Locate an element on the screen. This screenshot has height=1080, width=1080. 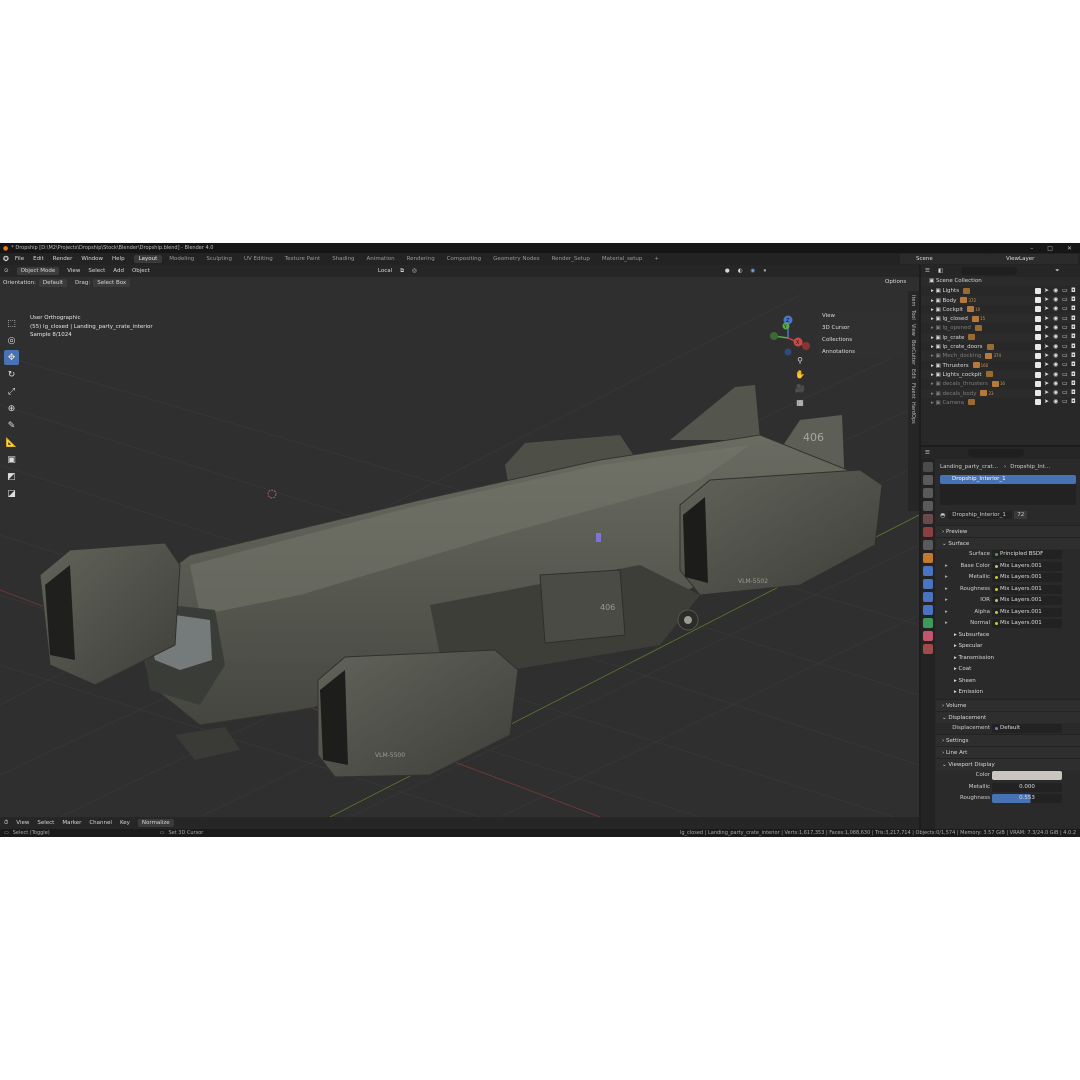
tab-uv-editing: UV Editing is located at coordinates (258, 259).